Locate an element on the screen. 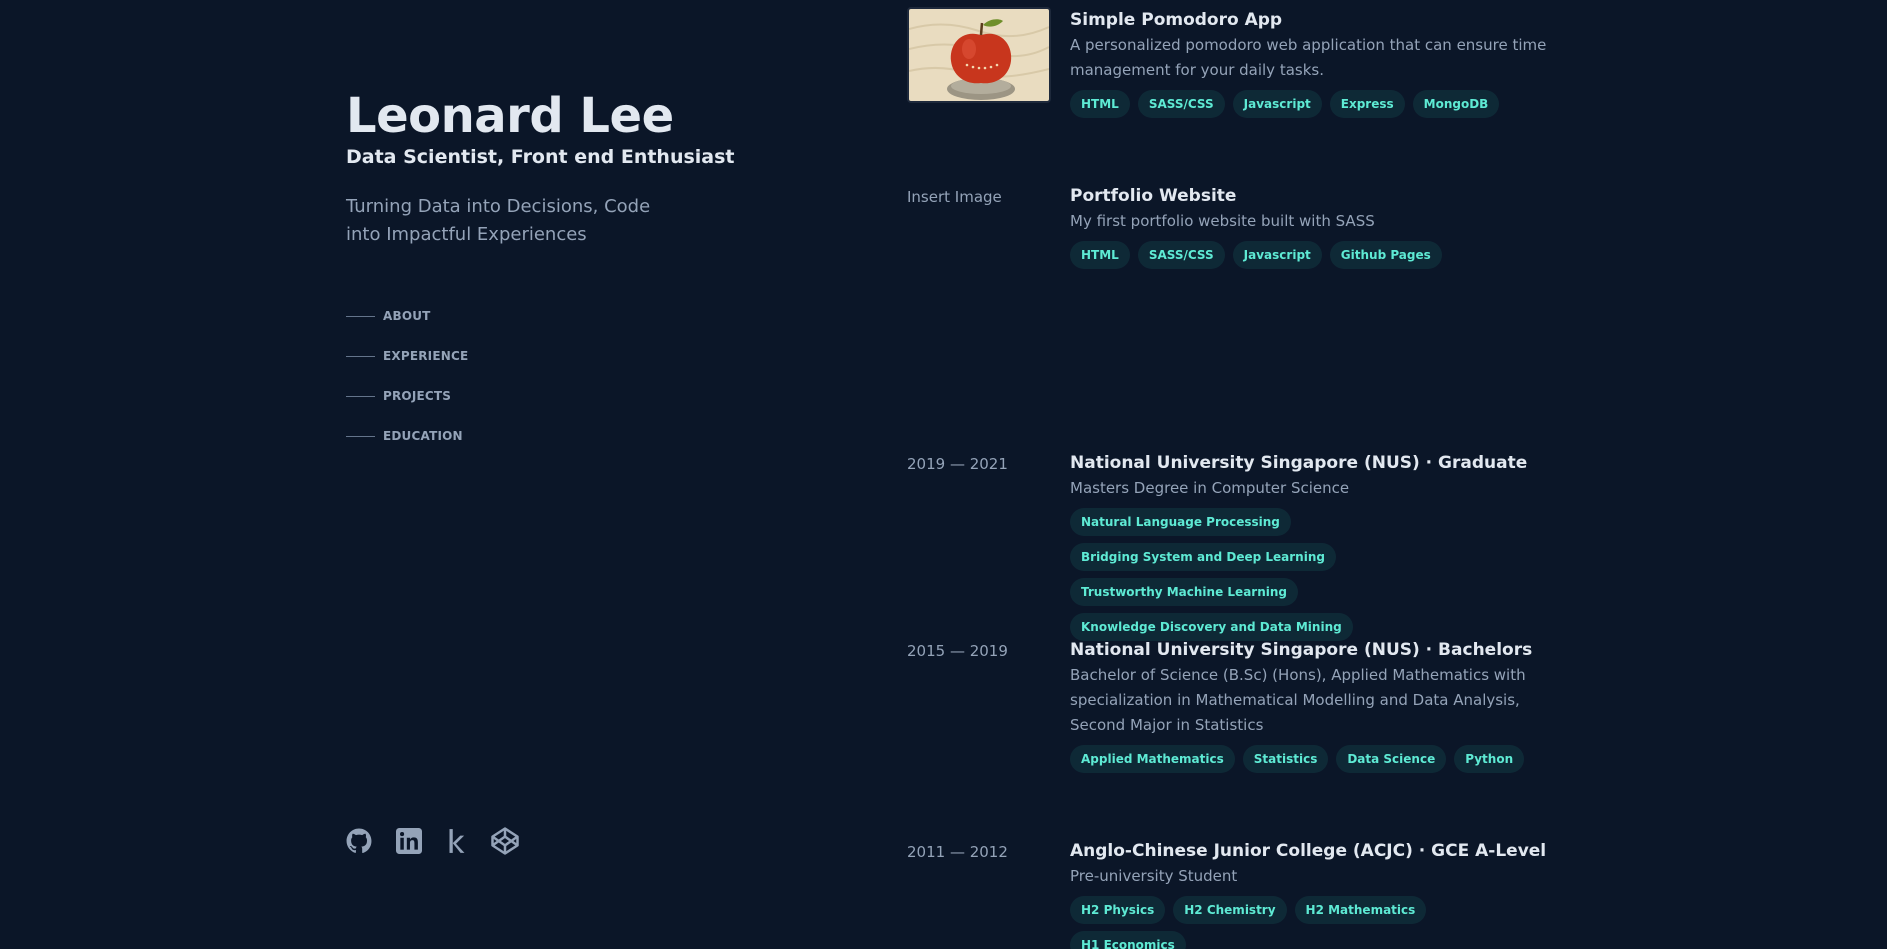  nav-item-projects: Projects is located at coordinates (407, 396).